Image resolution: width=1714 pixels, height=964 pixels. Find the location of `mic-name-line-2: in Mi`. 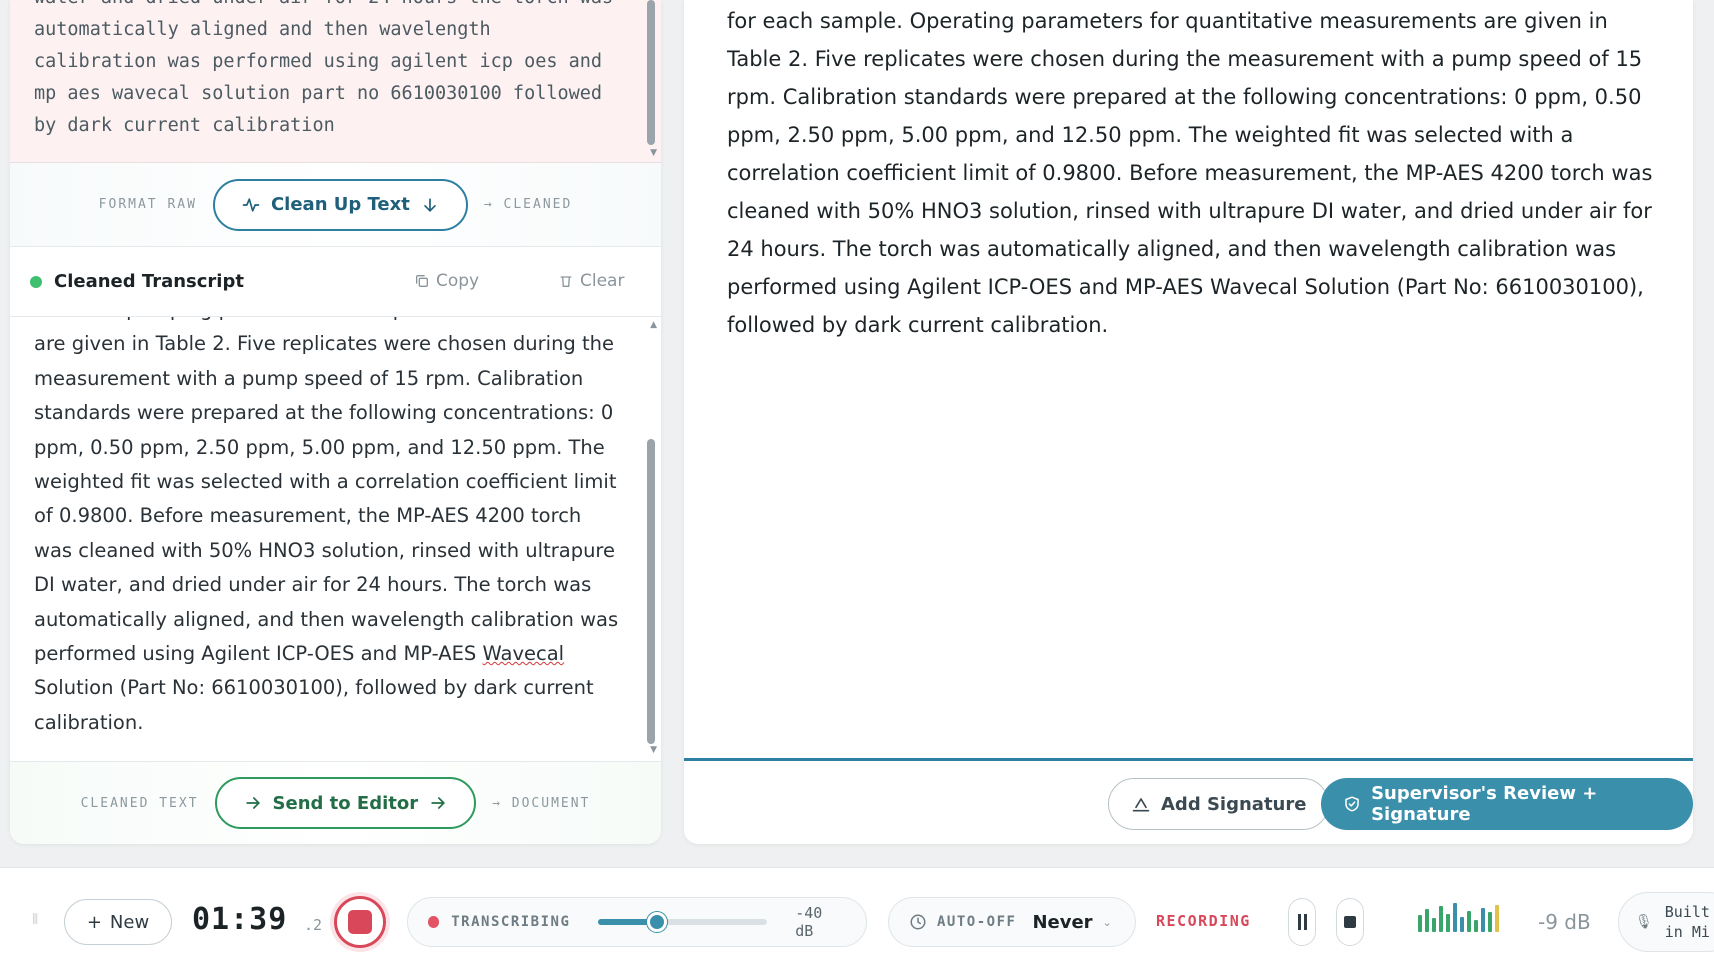

mic-name-line-2: in Mi is located at coordinates (1687, 932).